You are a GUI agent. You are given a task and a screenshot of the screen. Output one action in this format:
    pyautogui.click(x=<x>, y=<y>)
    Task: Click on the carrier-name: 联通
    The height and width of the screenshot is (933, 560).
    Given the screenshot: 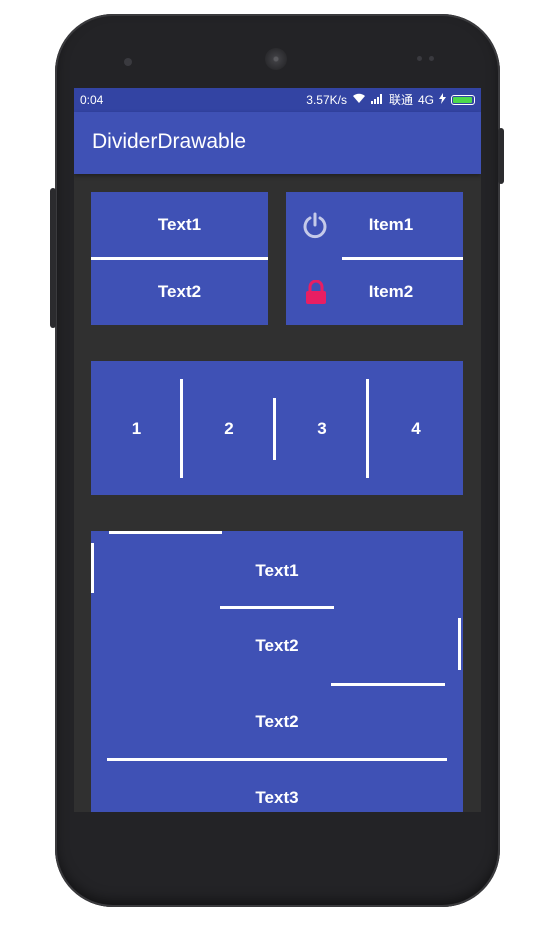 What is the action you would take?
    pyautogui.click(x=400, y=100)
    